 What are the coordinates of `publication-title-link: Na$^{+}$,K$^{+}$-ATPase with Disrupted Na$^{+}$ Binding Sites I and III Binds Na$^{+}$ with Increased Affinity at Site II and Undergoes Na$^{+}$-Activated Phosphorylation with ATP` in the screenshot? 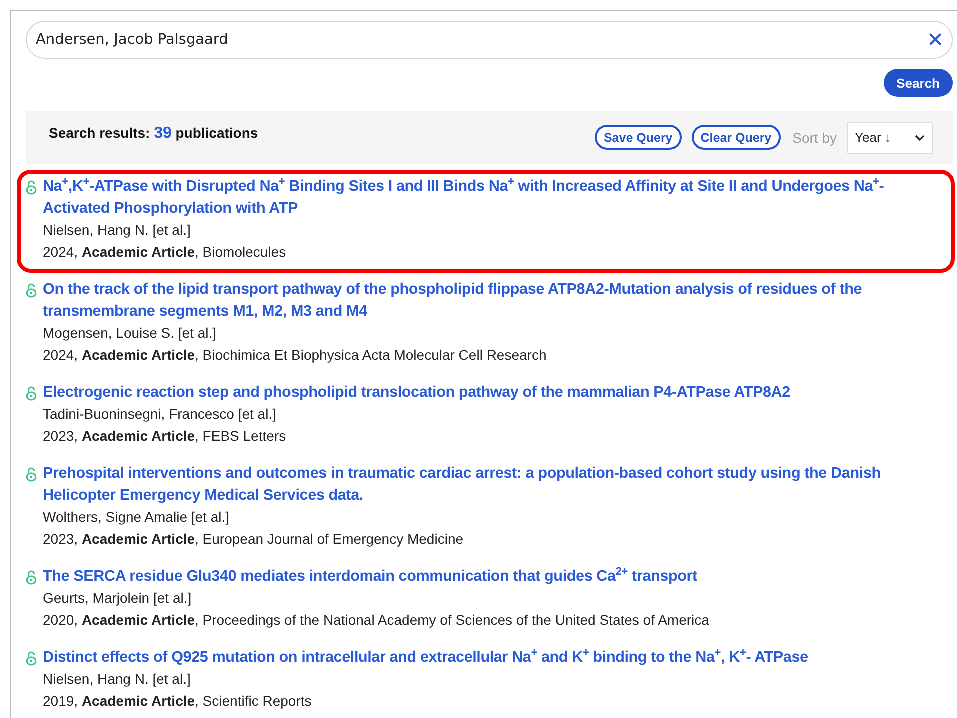 It's located at (493, 198).